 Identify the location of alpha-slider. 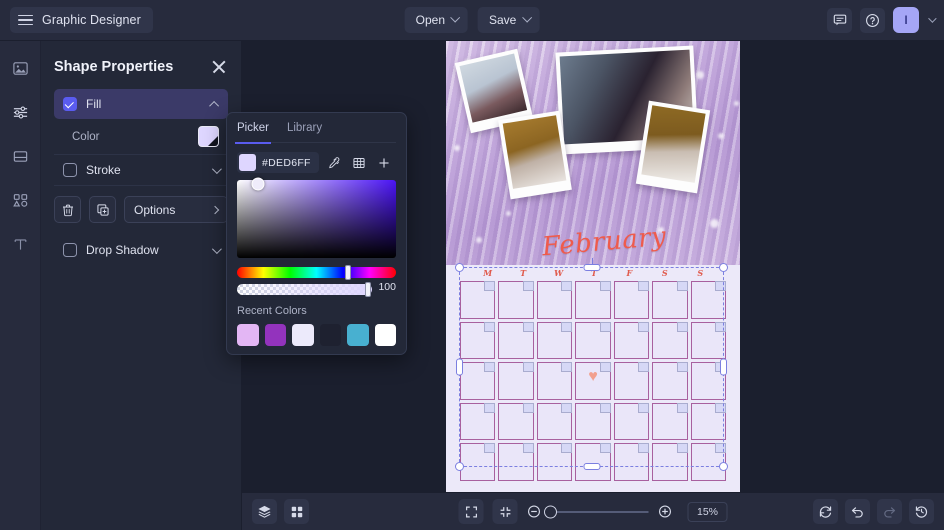
(305, 289).